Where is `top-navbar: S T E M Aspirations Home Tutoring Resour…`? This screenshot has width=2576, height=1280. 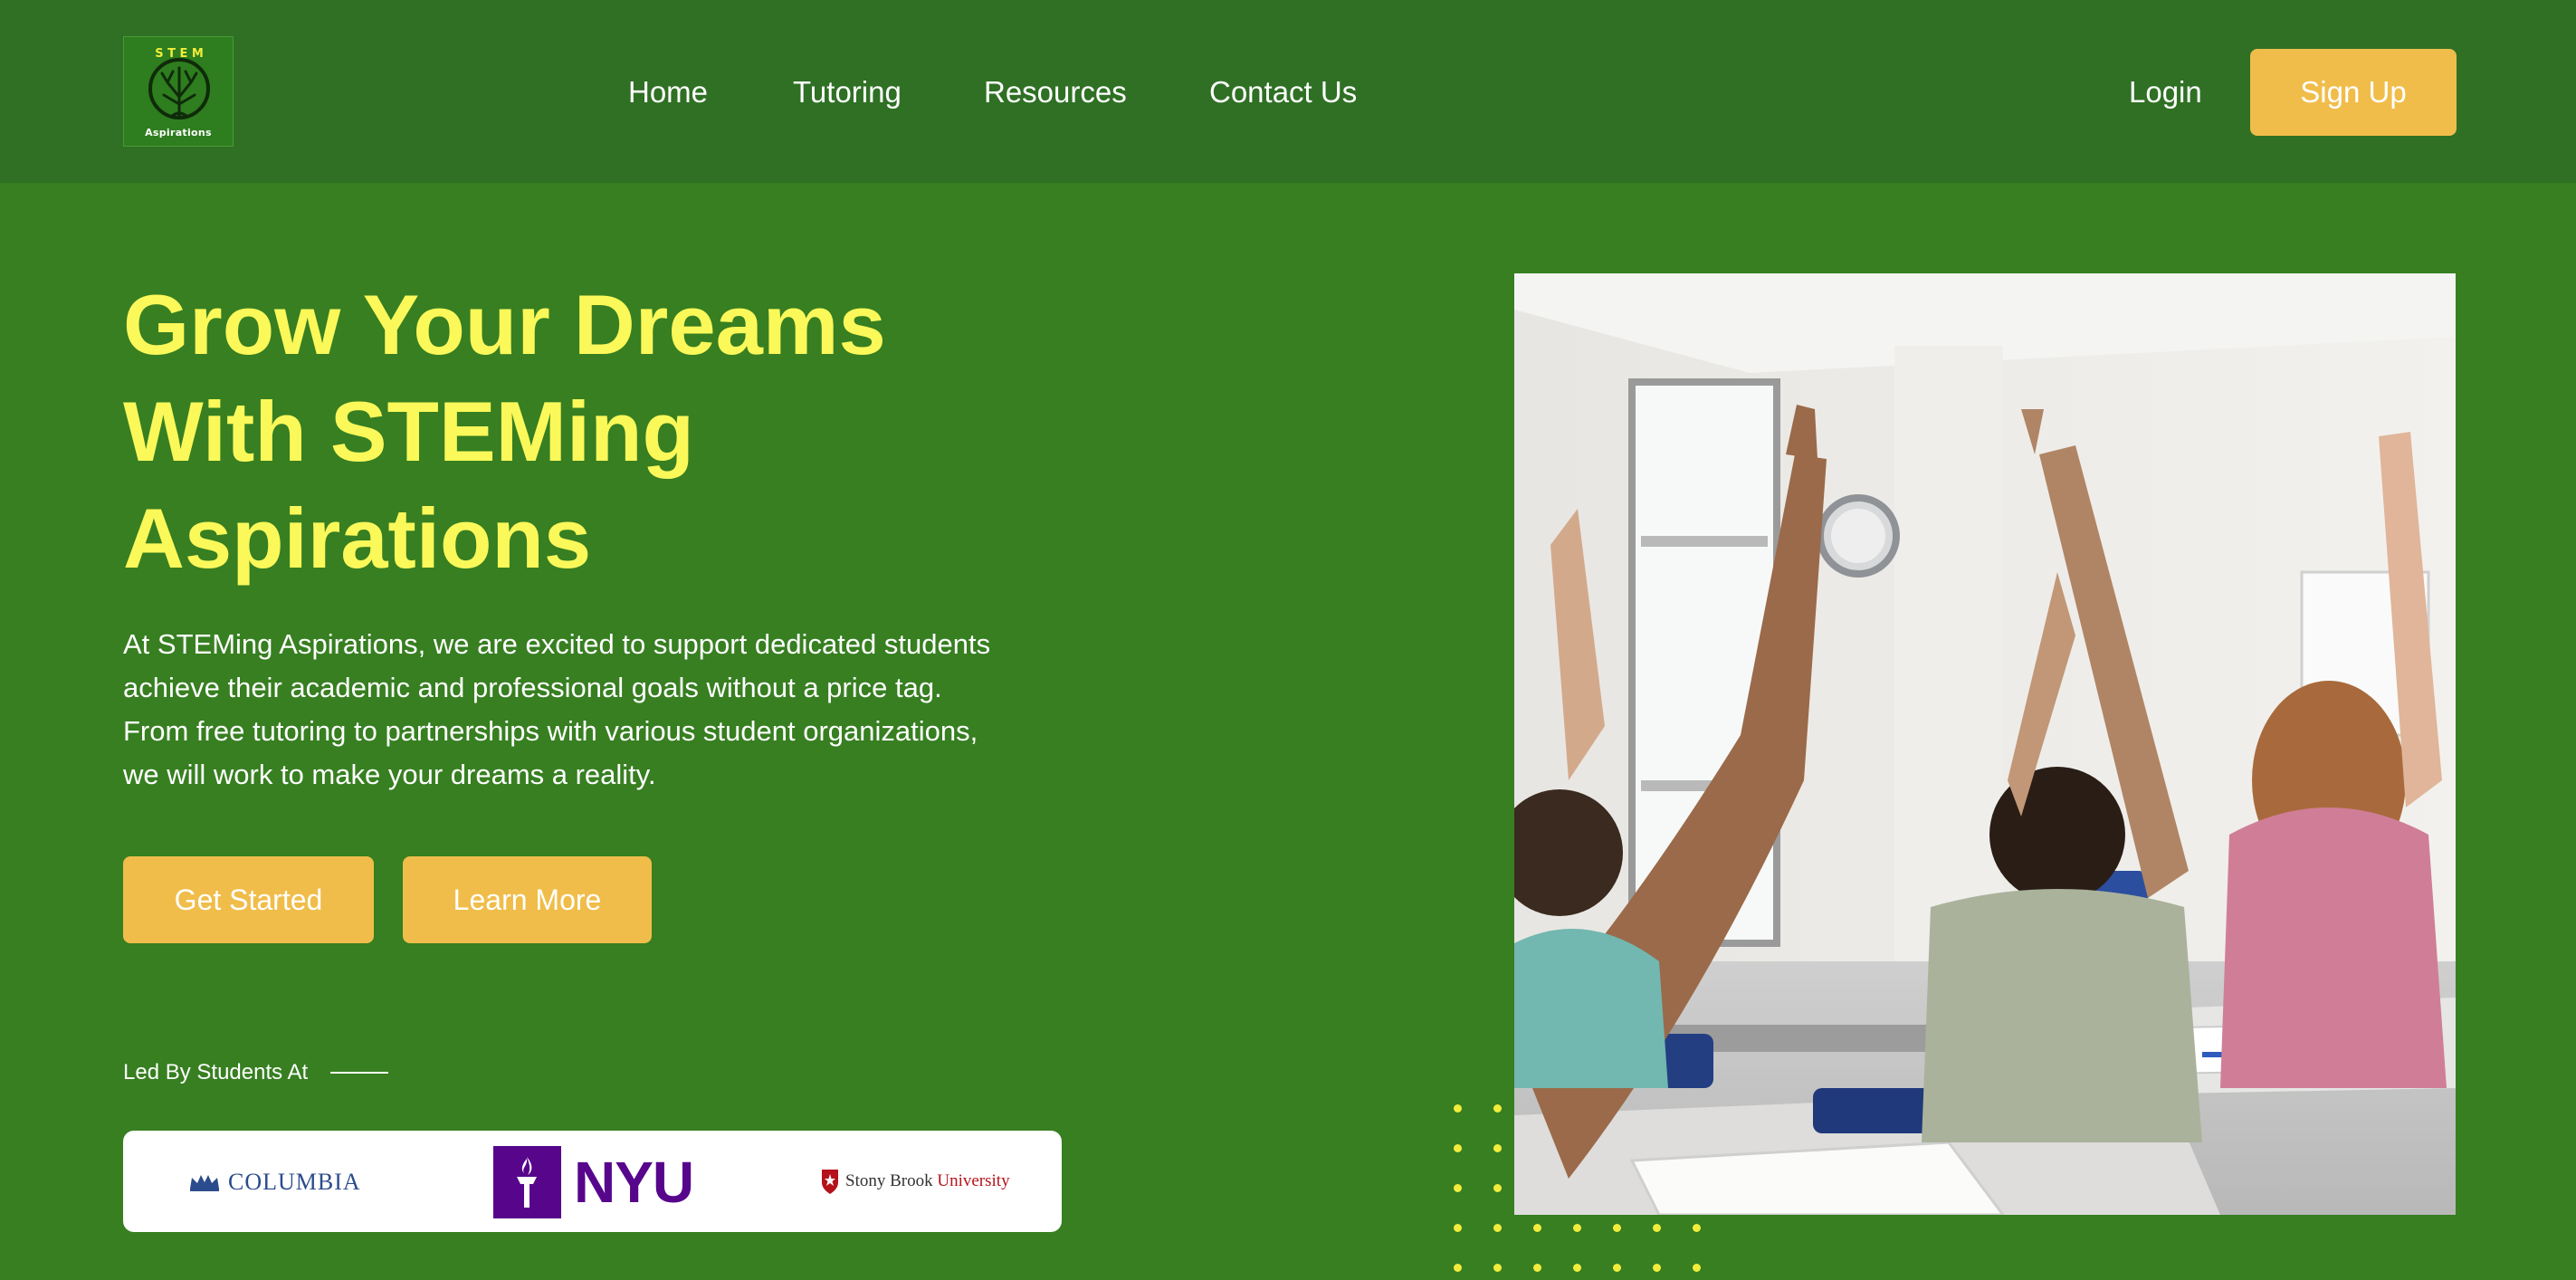 top-navbar: S T E M Aspirations Home Tutoring Resour… is located at coordinates (1288, 91).